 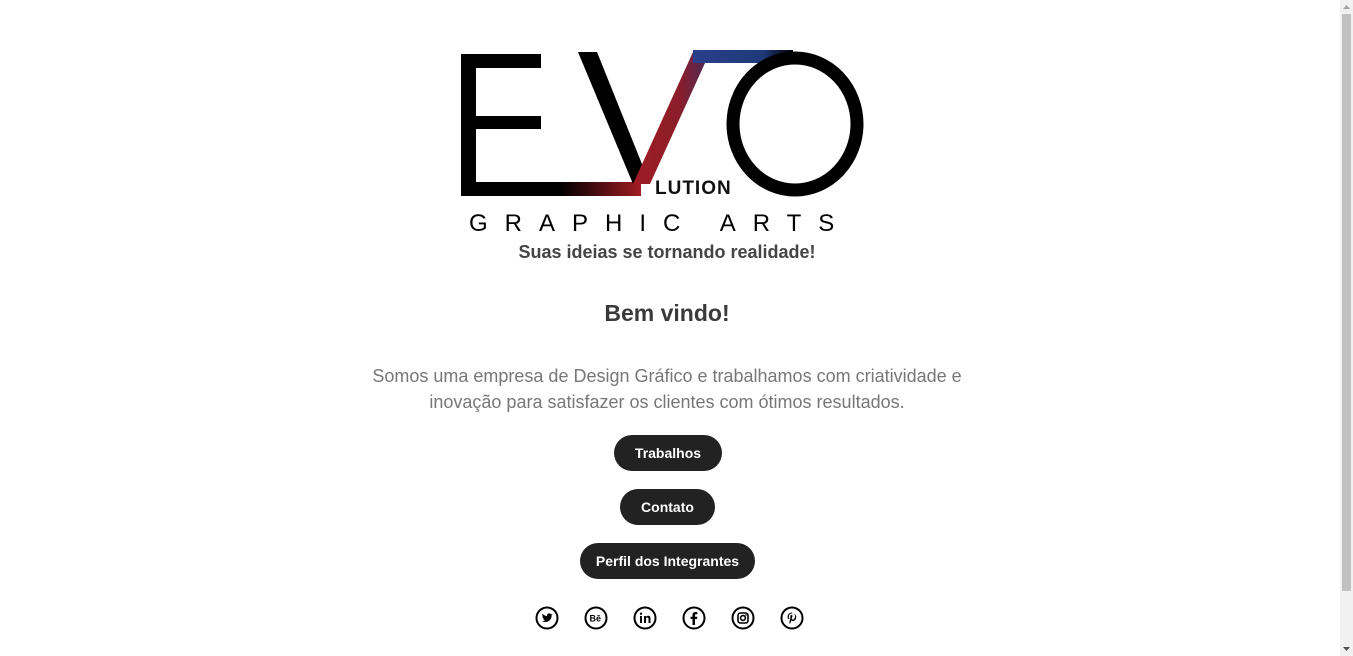 I want to click on scroll-up-arrow-icon, so click(x=1346, y=7).